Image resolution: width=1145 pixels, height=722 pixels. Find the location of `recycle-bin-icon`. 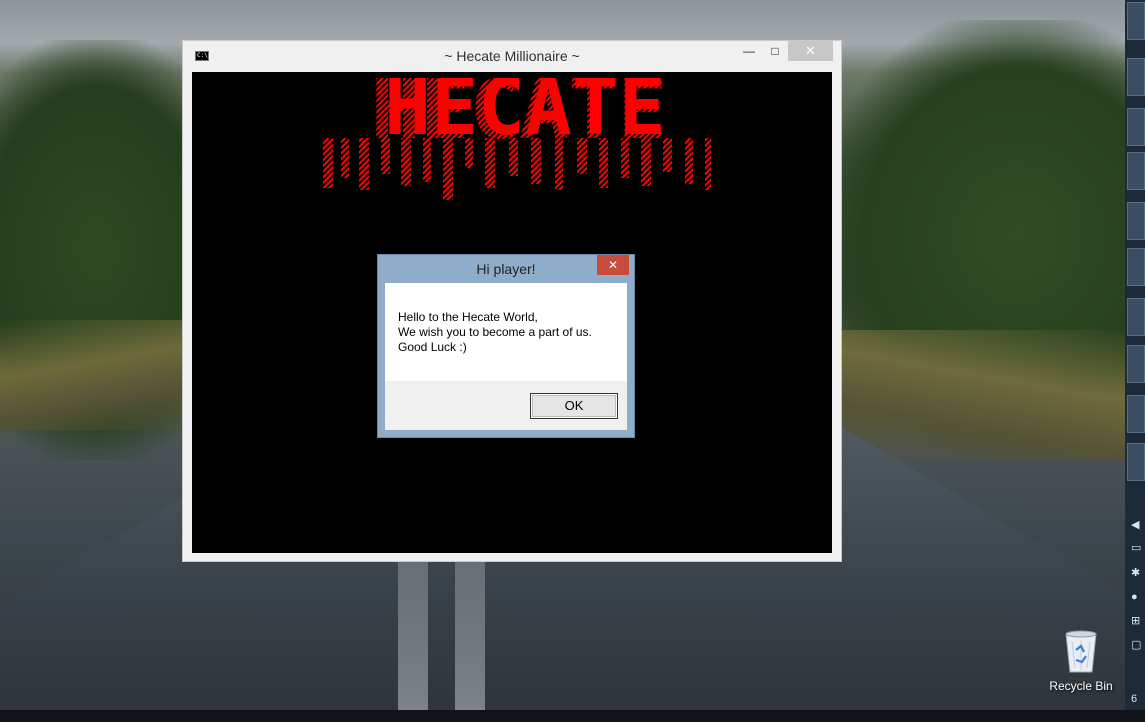

recycle-bin-icon is located at coordinates (1081, 651).